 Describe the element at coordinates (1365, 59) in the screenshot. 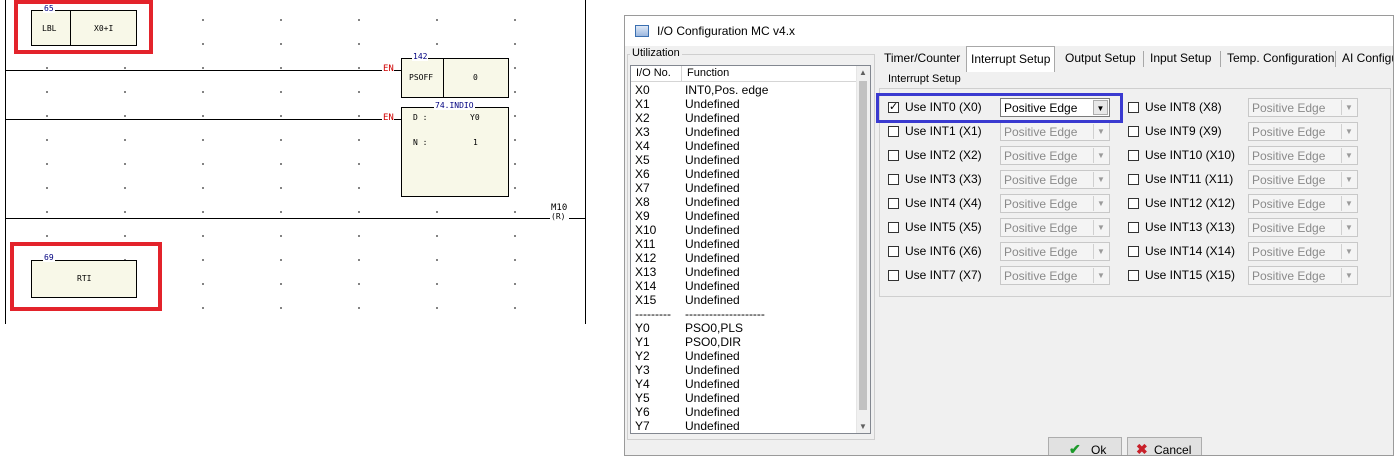

I see `tab-ai-configu: AI Configu` at that location.